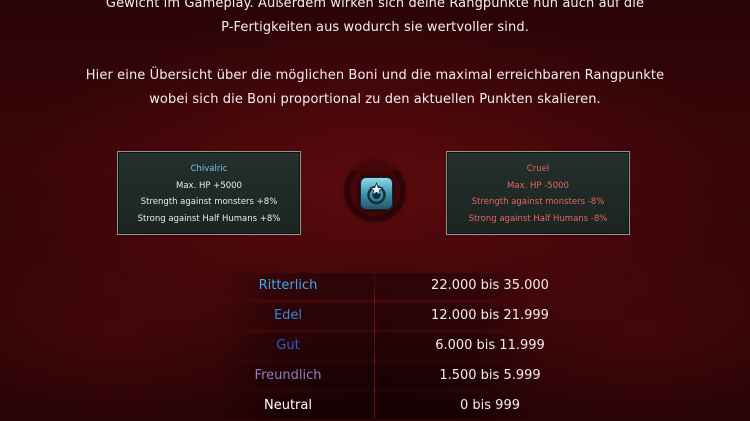  What do you see at coordinates (375, 376) in the screenshot?
I see `rank-row-freundlich: Freundlich 1.500 bis 5.999` at bounding box center [375, 376].